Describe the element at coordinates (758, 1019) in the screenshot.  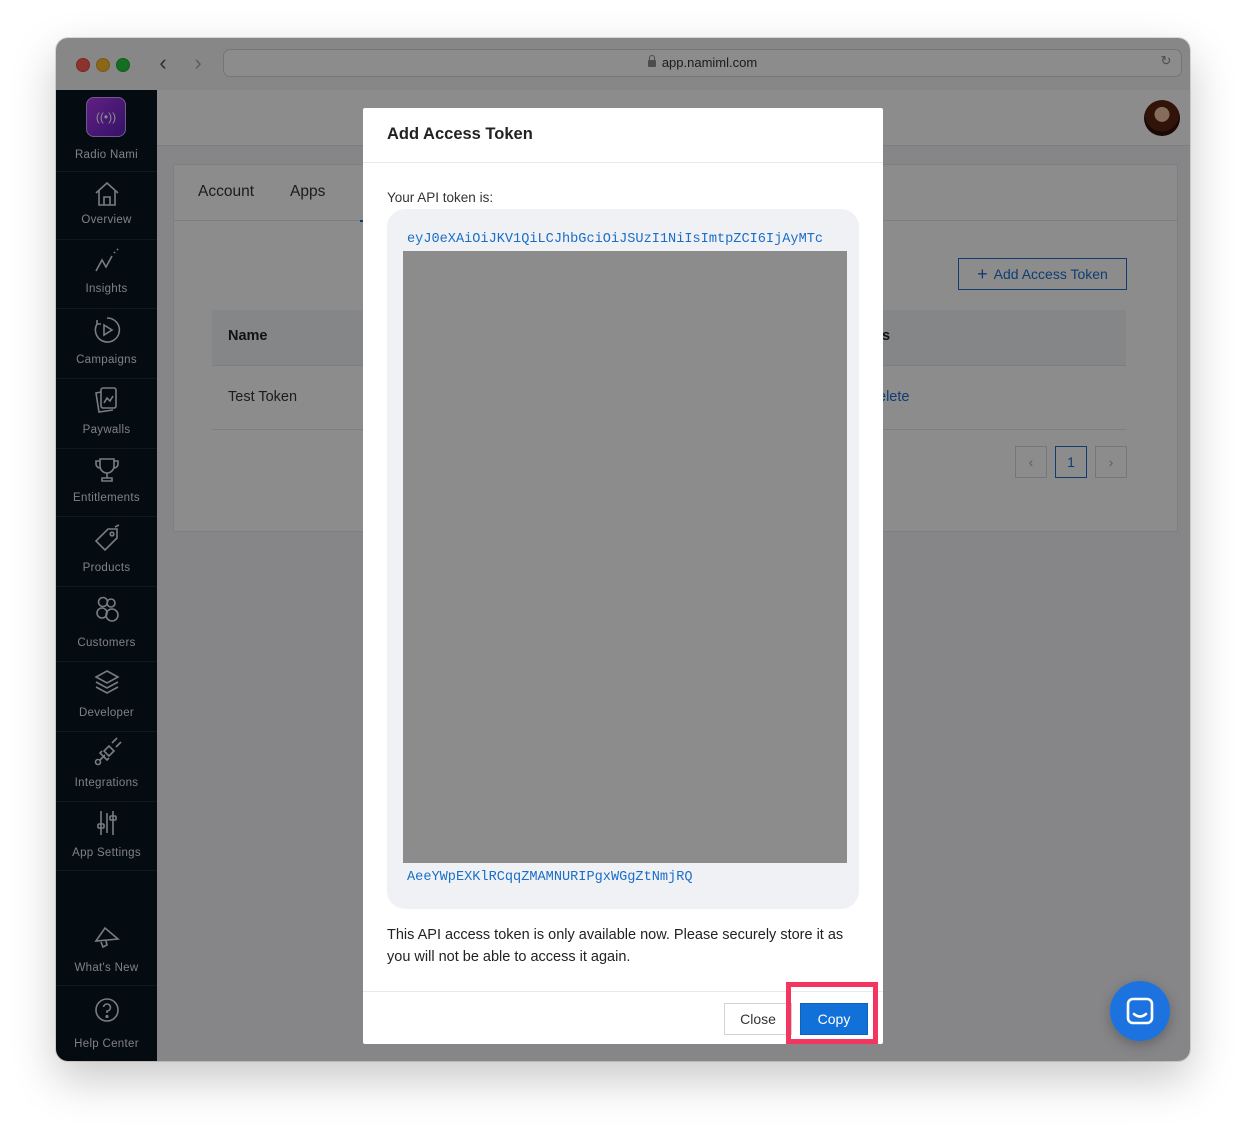
I see `close-button: Close` at that location.